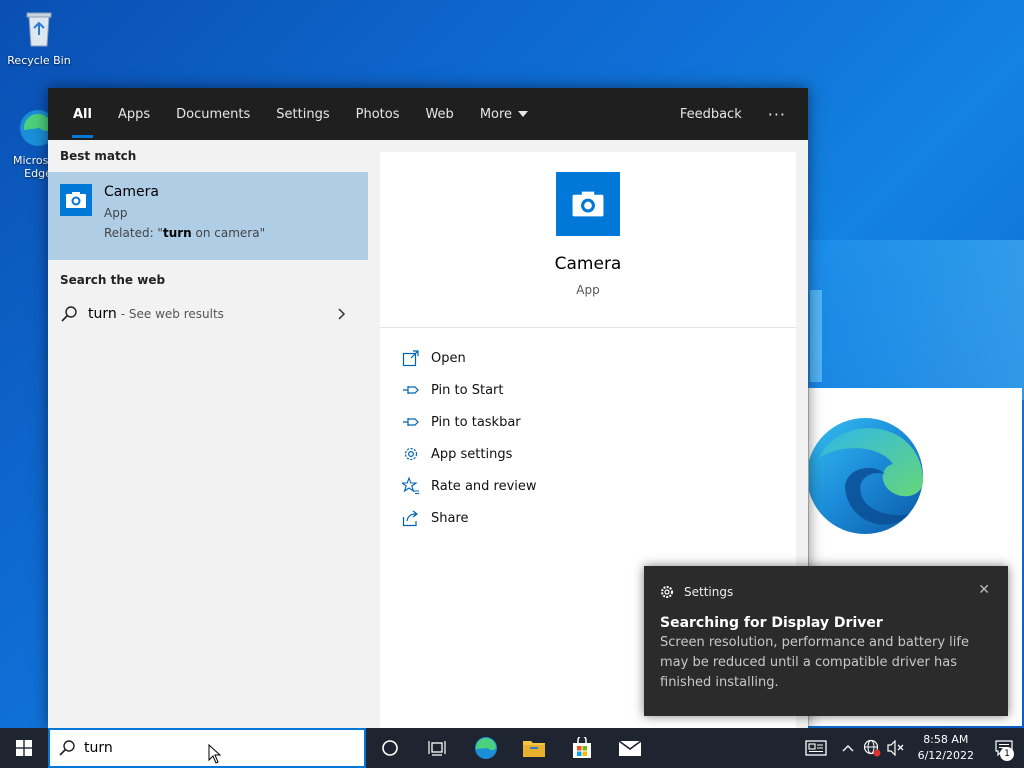 This screenshot has width=1024, height=768. What do you see at coordinates (946, 748) in the screenshot?
I see `clock: 8:58 AM 6/12/2022` at bounding box center [946, 748].